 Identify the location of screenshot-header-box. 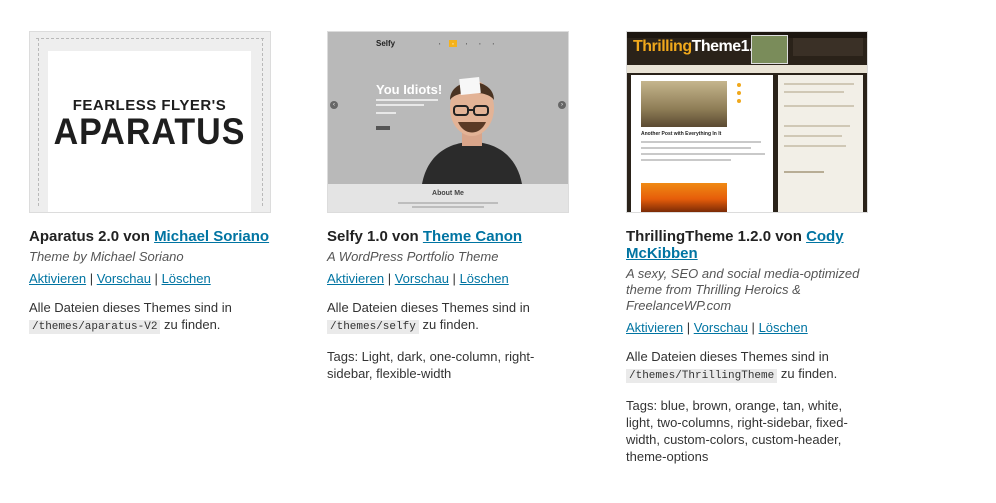
(828, 47).